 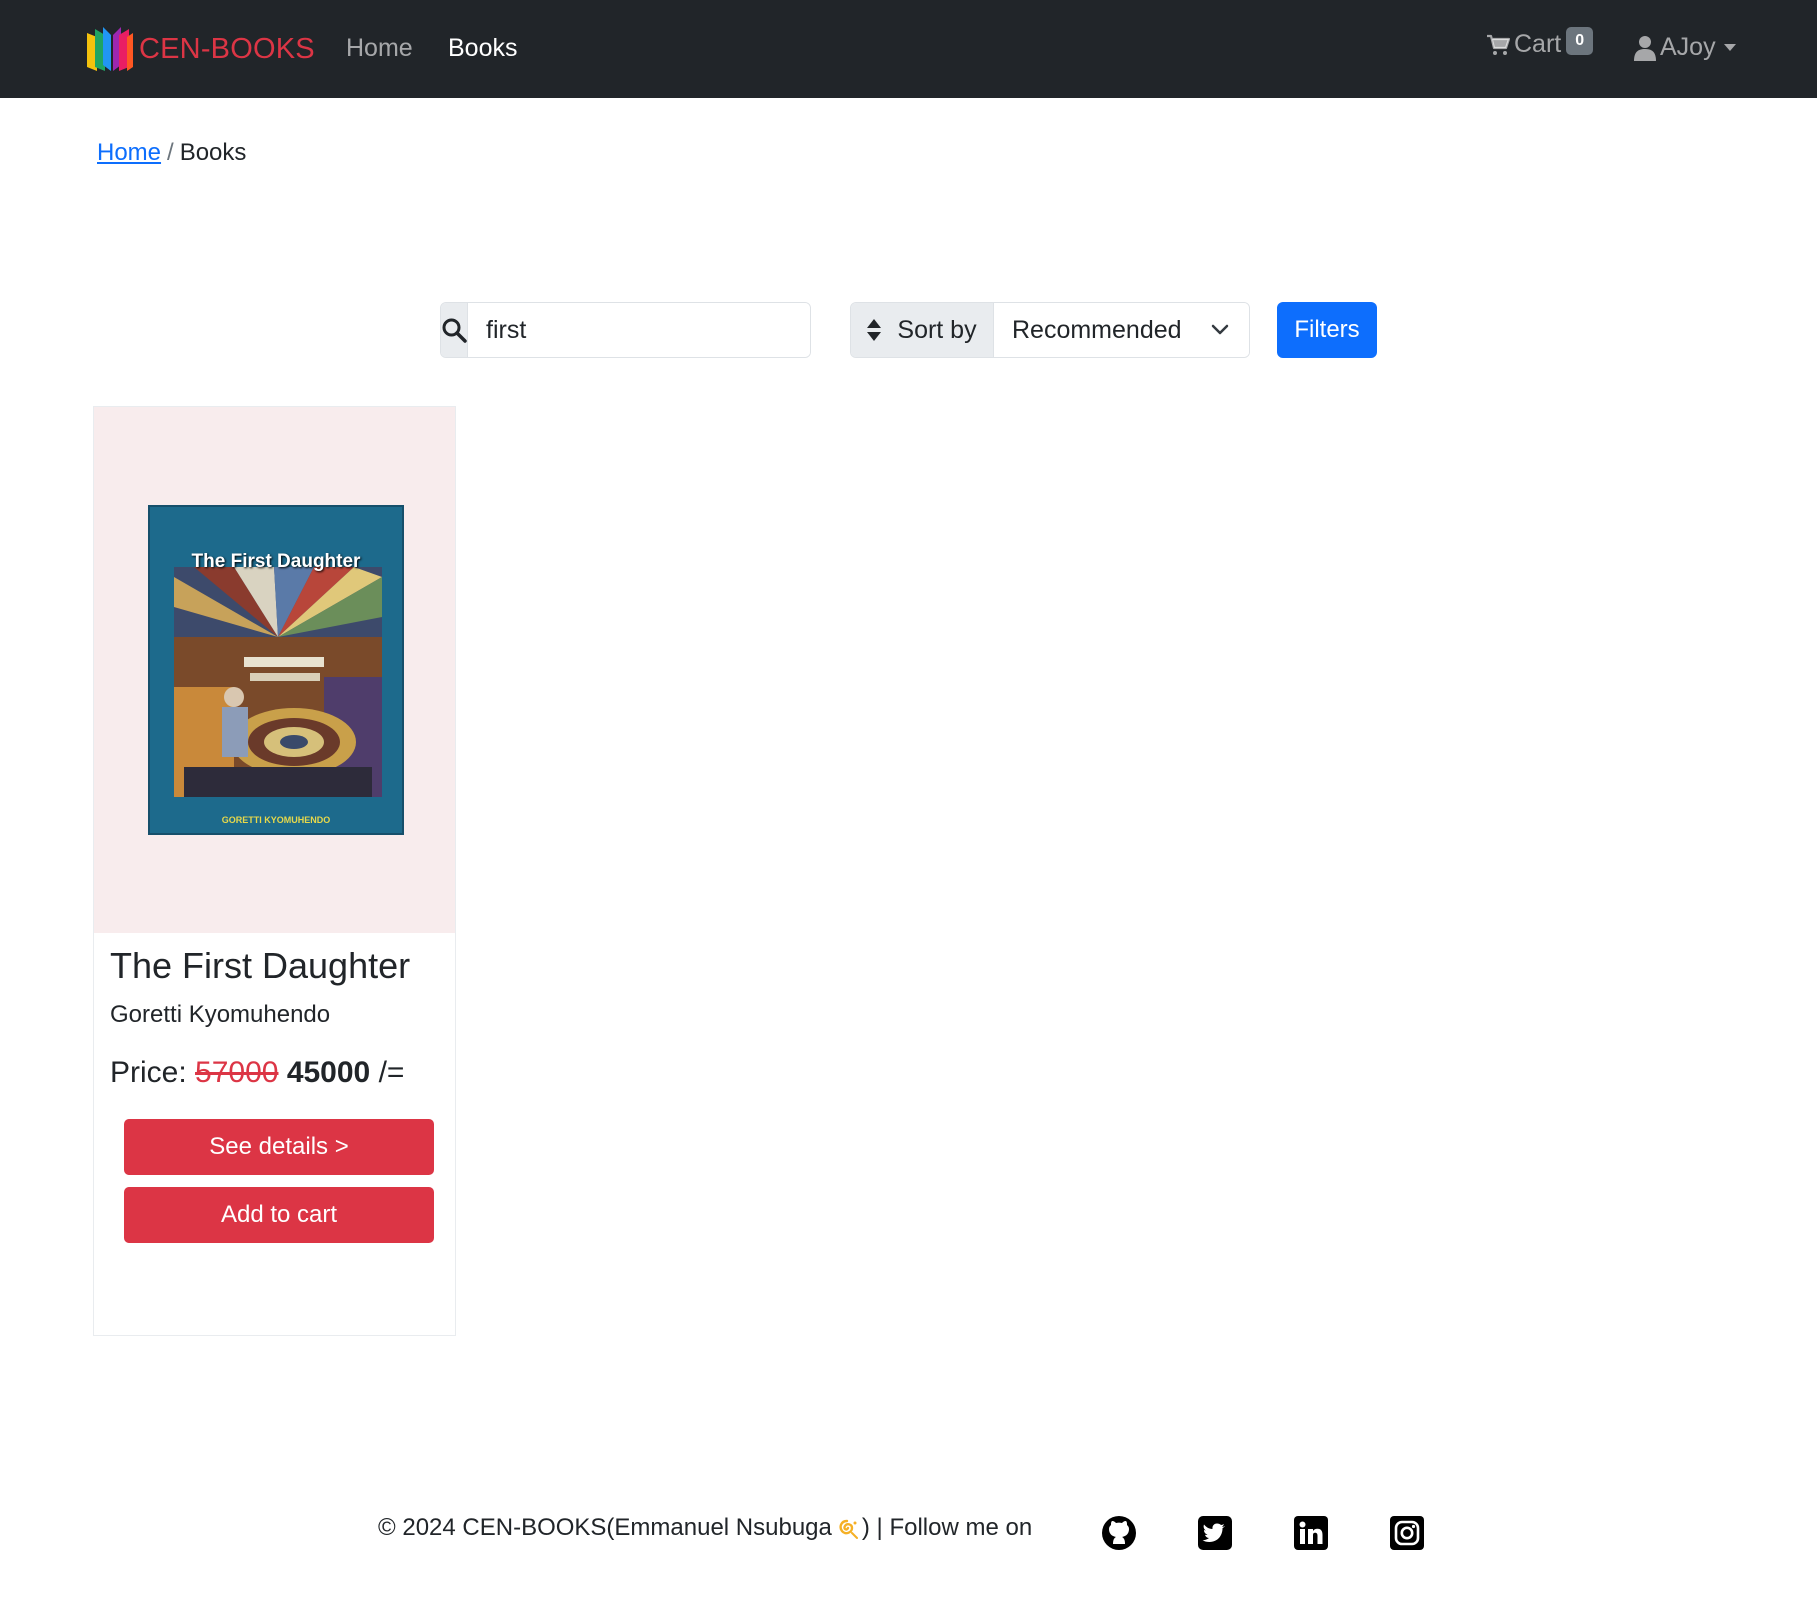 I want to click on dizzy-emoji-icon, so click(x=848, y=1529).